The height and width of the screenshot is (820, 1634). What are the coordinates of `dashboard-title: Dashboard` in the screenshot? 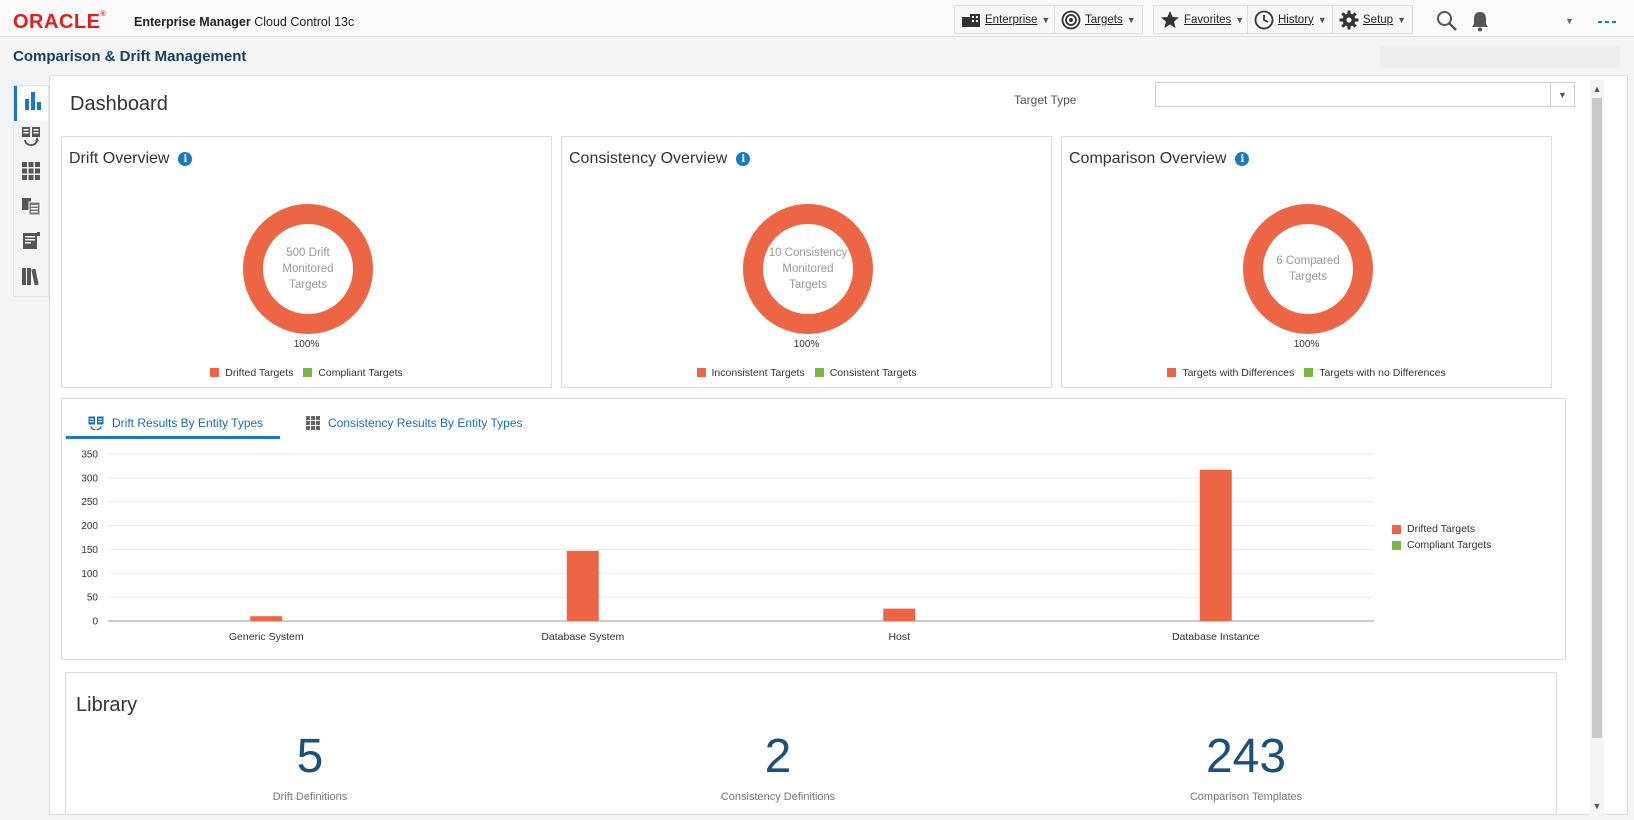 It's located at (119, 104).